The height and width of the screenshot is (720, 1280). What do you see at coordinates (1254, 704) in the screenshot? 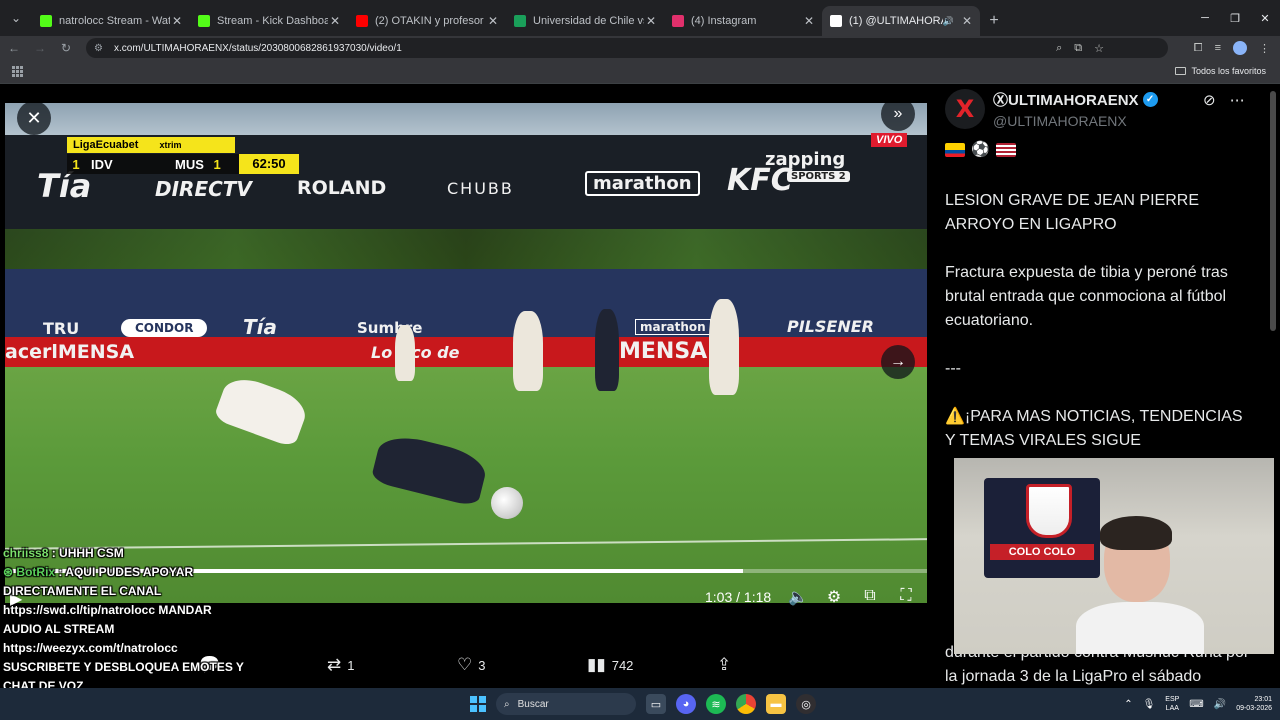
I see `system-clock: 23:01 09-03-2026` at bounding box center [1254, 704].